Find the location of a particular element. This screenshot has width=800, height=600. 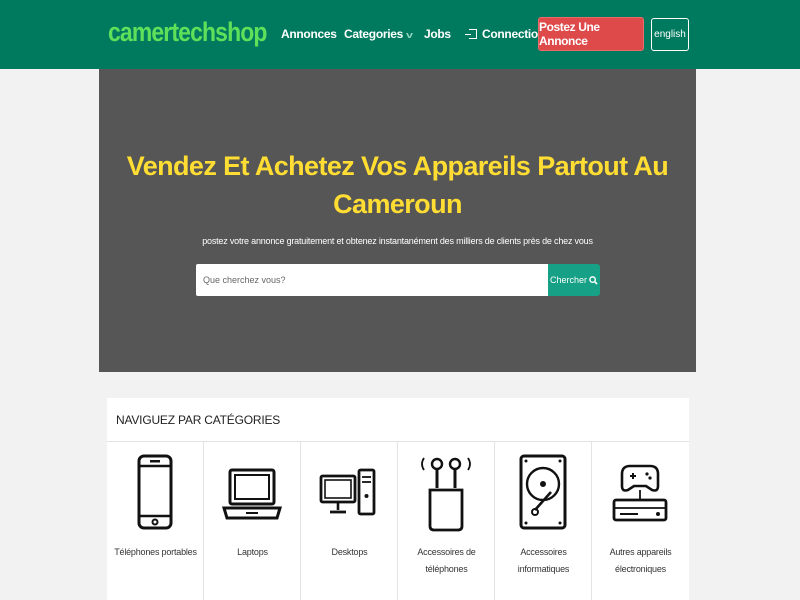

nav-link-label: Categories is located at coordinates (374, 34).